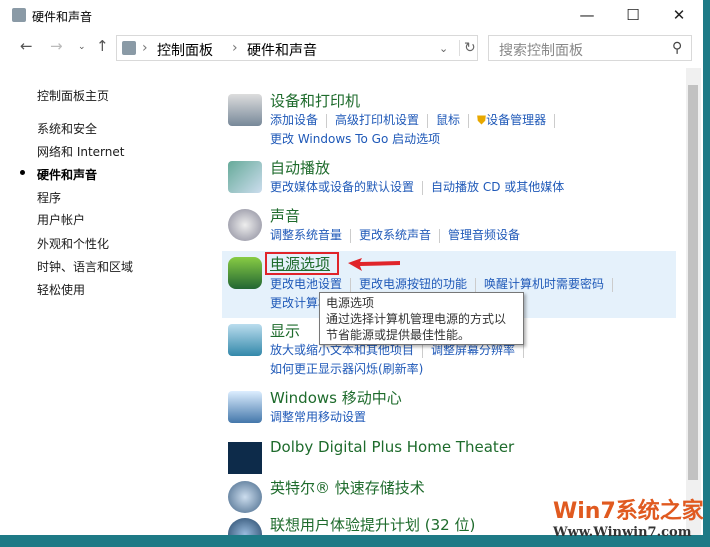 This screenshot has height=547, width=710. Describe the element at coordinates (245, 225) in the screenshot. I see `speaker-icon` at that location.